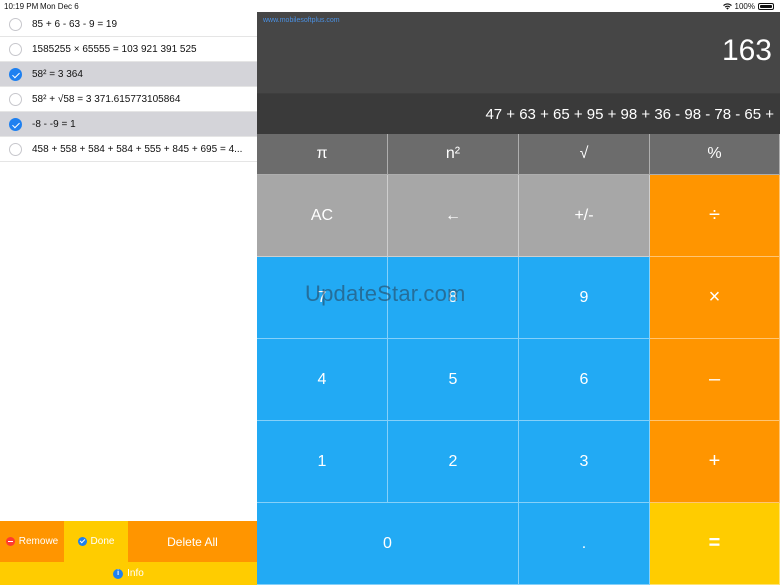 Image resolution: width=780 pixels, height=585 pixels. Describe the element at coordinates (584, 462) in the screenshot. I see `digit-3-key: 3` at that location.